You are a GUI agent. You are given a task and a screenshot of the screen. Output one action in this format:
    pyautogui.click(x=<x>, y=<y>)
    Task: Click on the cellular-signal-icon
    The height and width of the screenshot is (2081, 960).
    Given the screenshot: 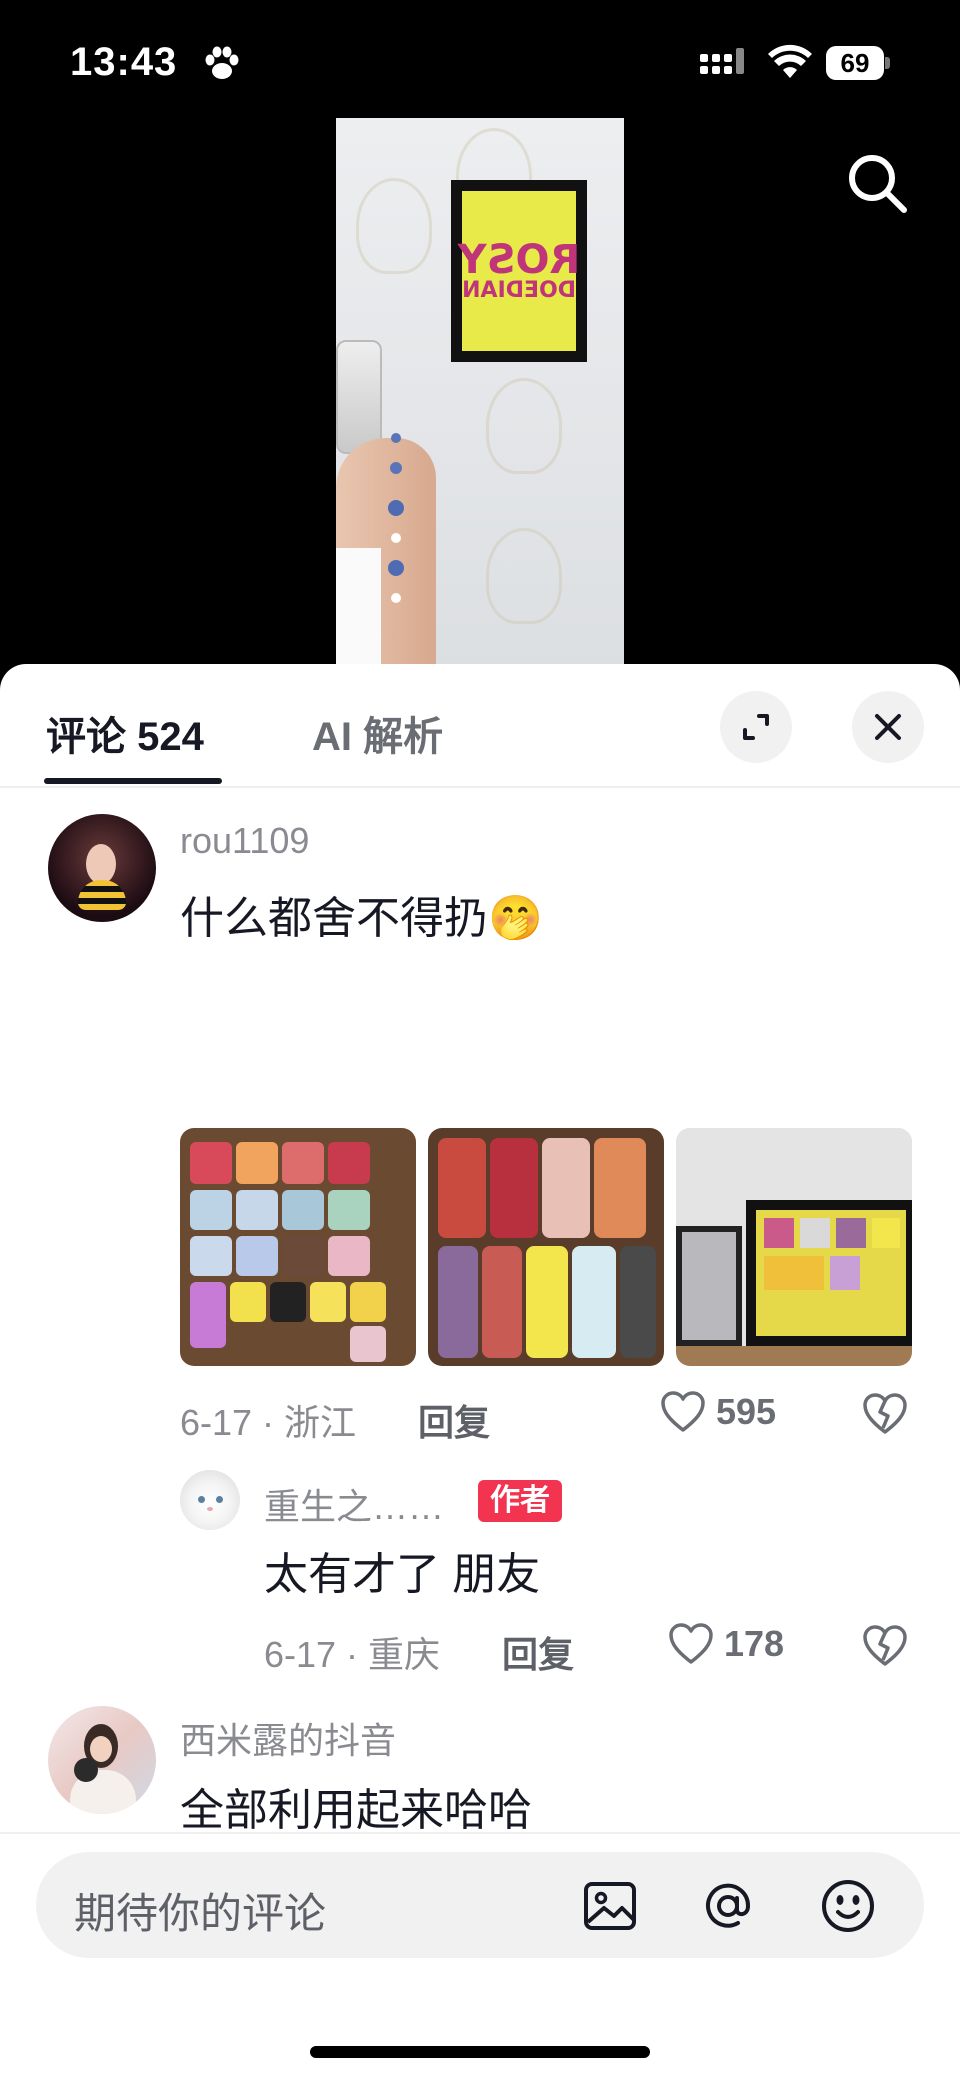 What is the action you would take?
    pyautogui.click(x=722, y=61)
    